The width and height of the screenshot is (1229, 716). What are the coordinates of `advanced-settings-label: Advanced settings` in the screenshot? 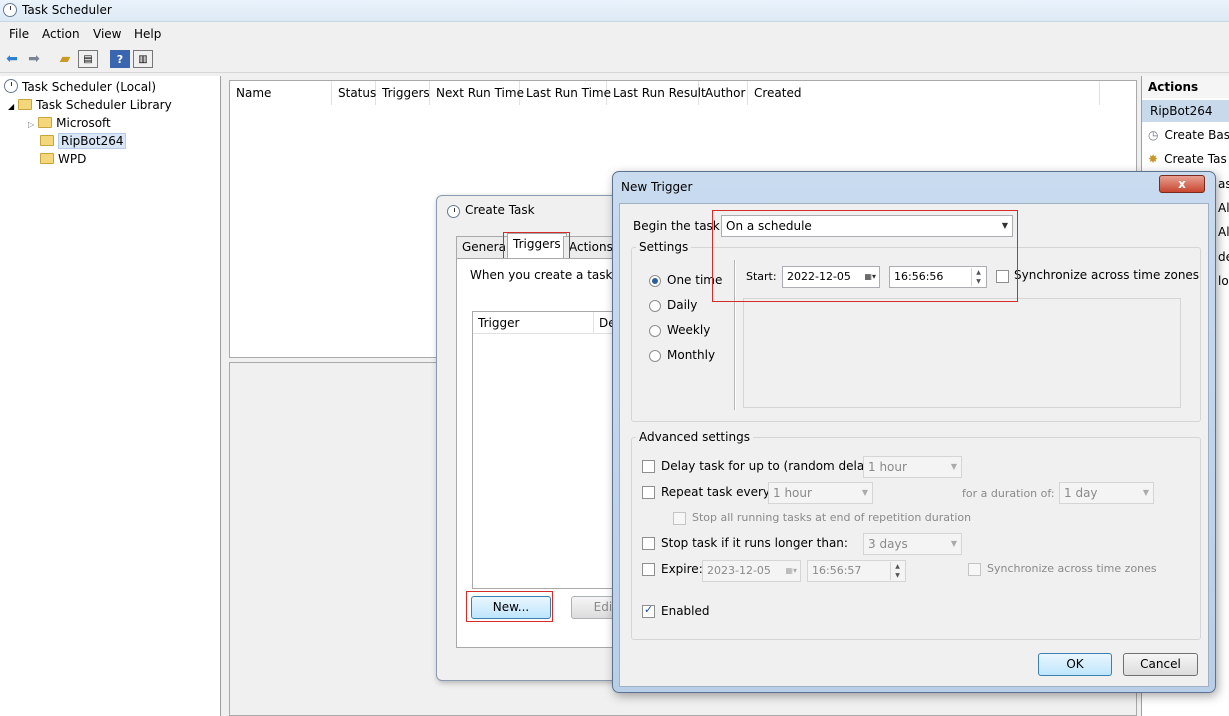 It's located at (694, 437).